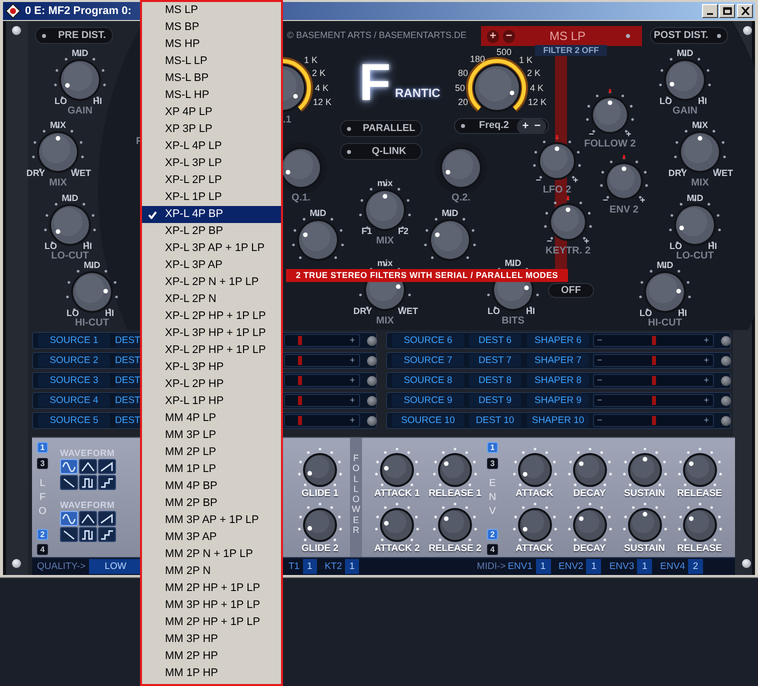 The height and width of the screenshot is (686, 758). Describe the element at coordinates (211, 299) in the screenshot. I see `menu-item: XP-L 2P N` at that location.